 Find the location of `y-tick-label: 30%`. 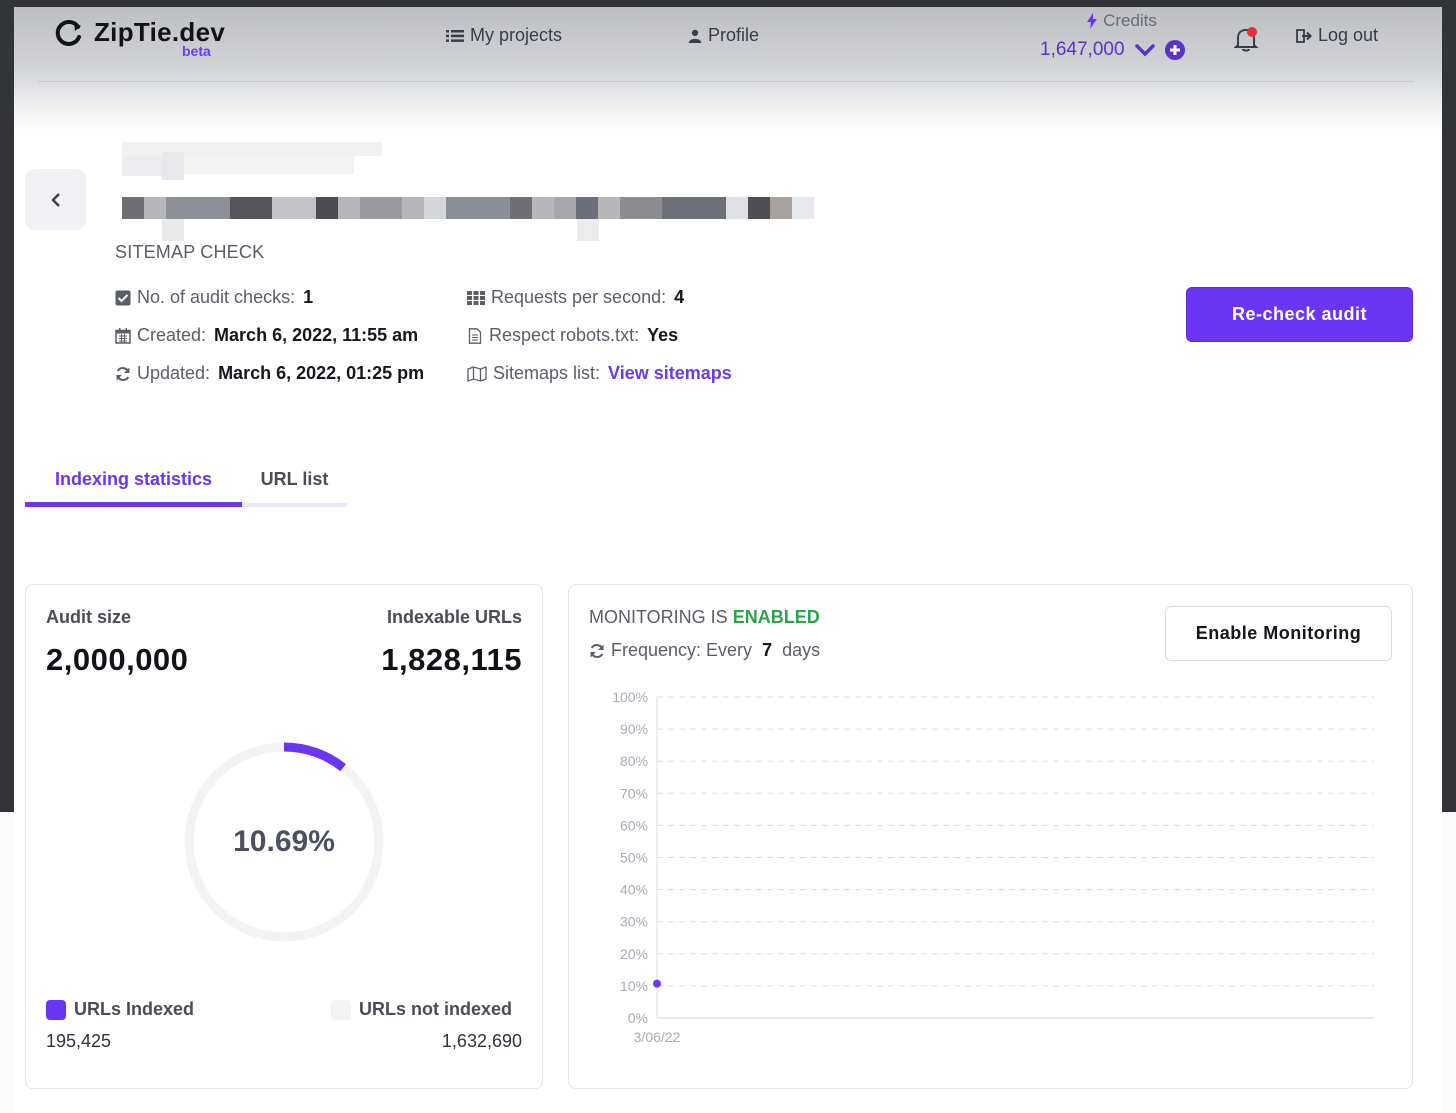

y-tick-label: 30% is located at coordinates (634, 922).